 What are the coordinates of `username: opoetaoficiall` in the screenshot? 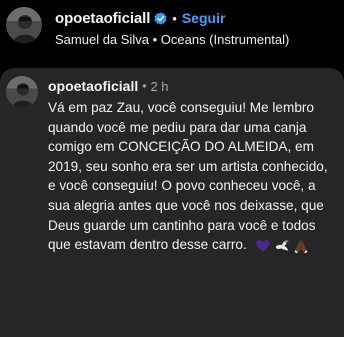 It's located at (102, 18).